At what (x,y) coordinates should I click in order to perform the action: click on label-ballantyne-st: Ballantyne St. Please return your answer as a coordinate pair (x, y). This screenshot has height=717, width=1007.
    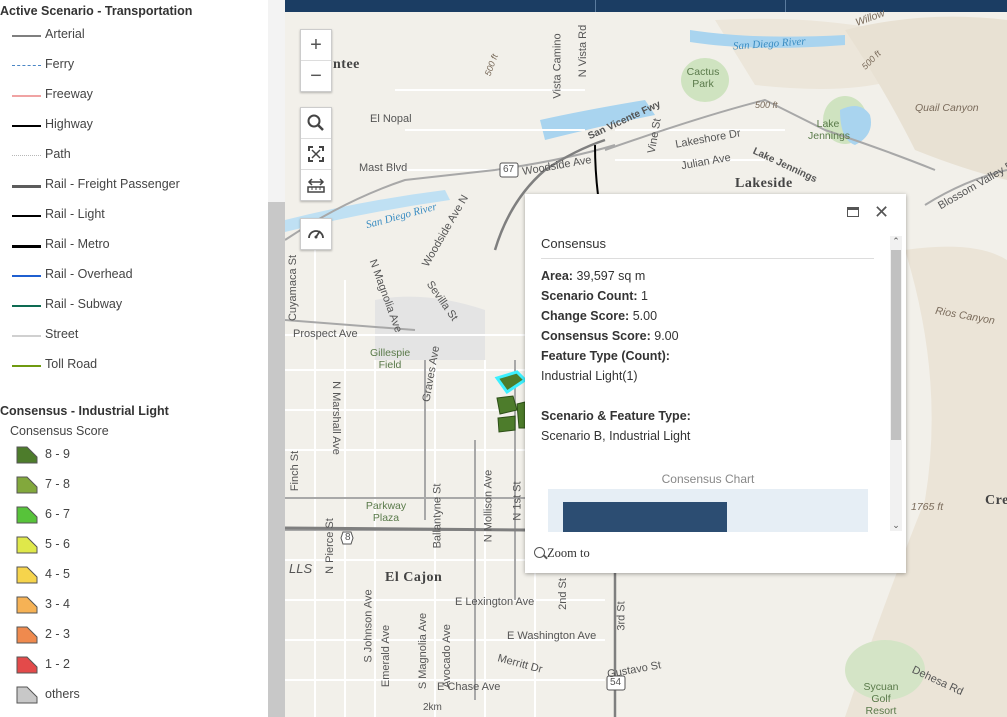
    Looking at the image, I should click on (437, 516).